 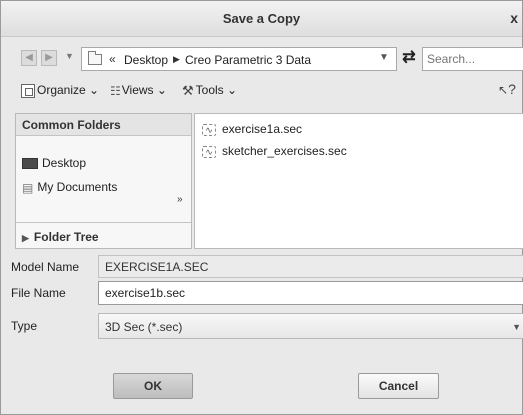 I want to click on views-label: Views, so click(x=137, y=90).